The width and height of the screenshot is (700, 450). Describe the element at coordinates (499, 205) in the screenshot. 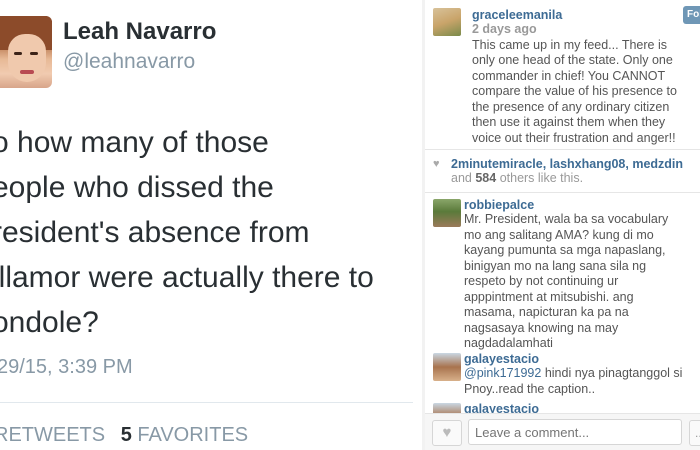

I see `comment-username: robbiepalce` at that location.